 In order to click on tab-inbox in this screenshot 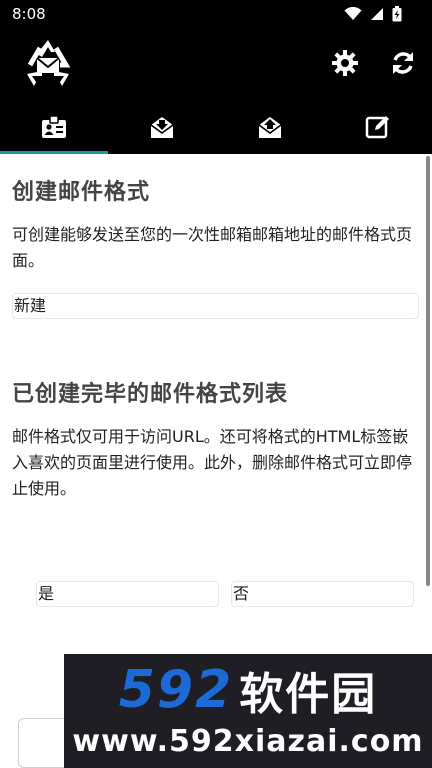, I will do `click(162, 127)`.